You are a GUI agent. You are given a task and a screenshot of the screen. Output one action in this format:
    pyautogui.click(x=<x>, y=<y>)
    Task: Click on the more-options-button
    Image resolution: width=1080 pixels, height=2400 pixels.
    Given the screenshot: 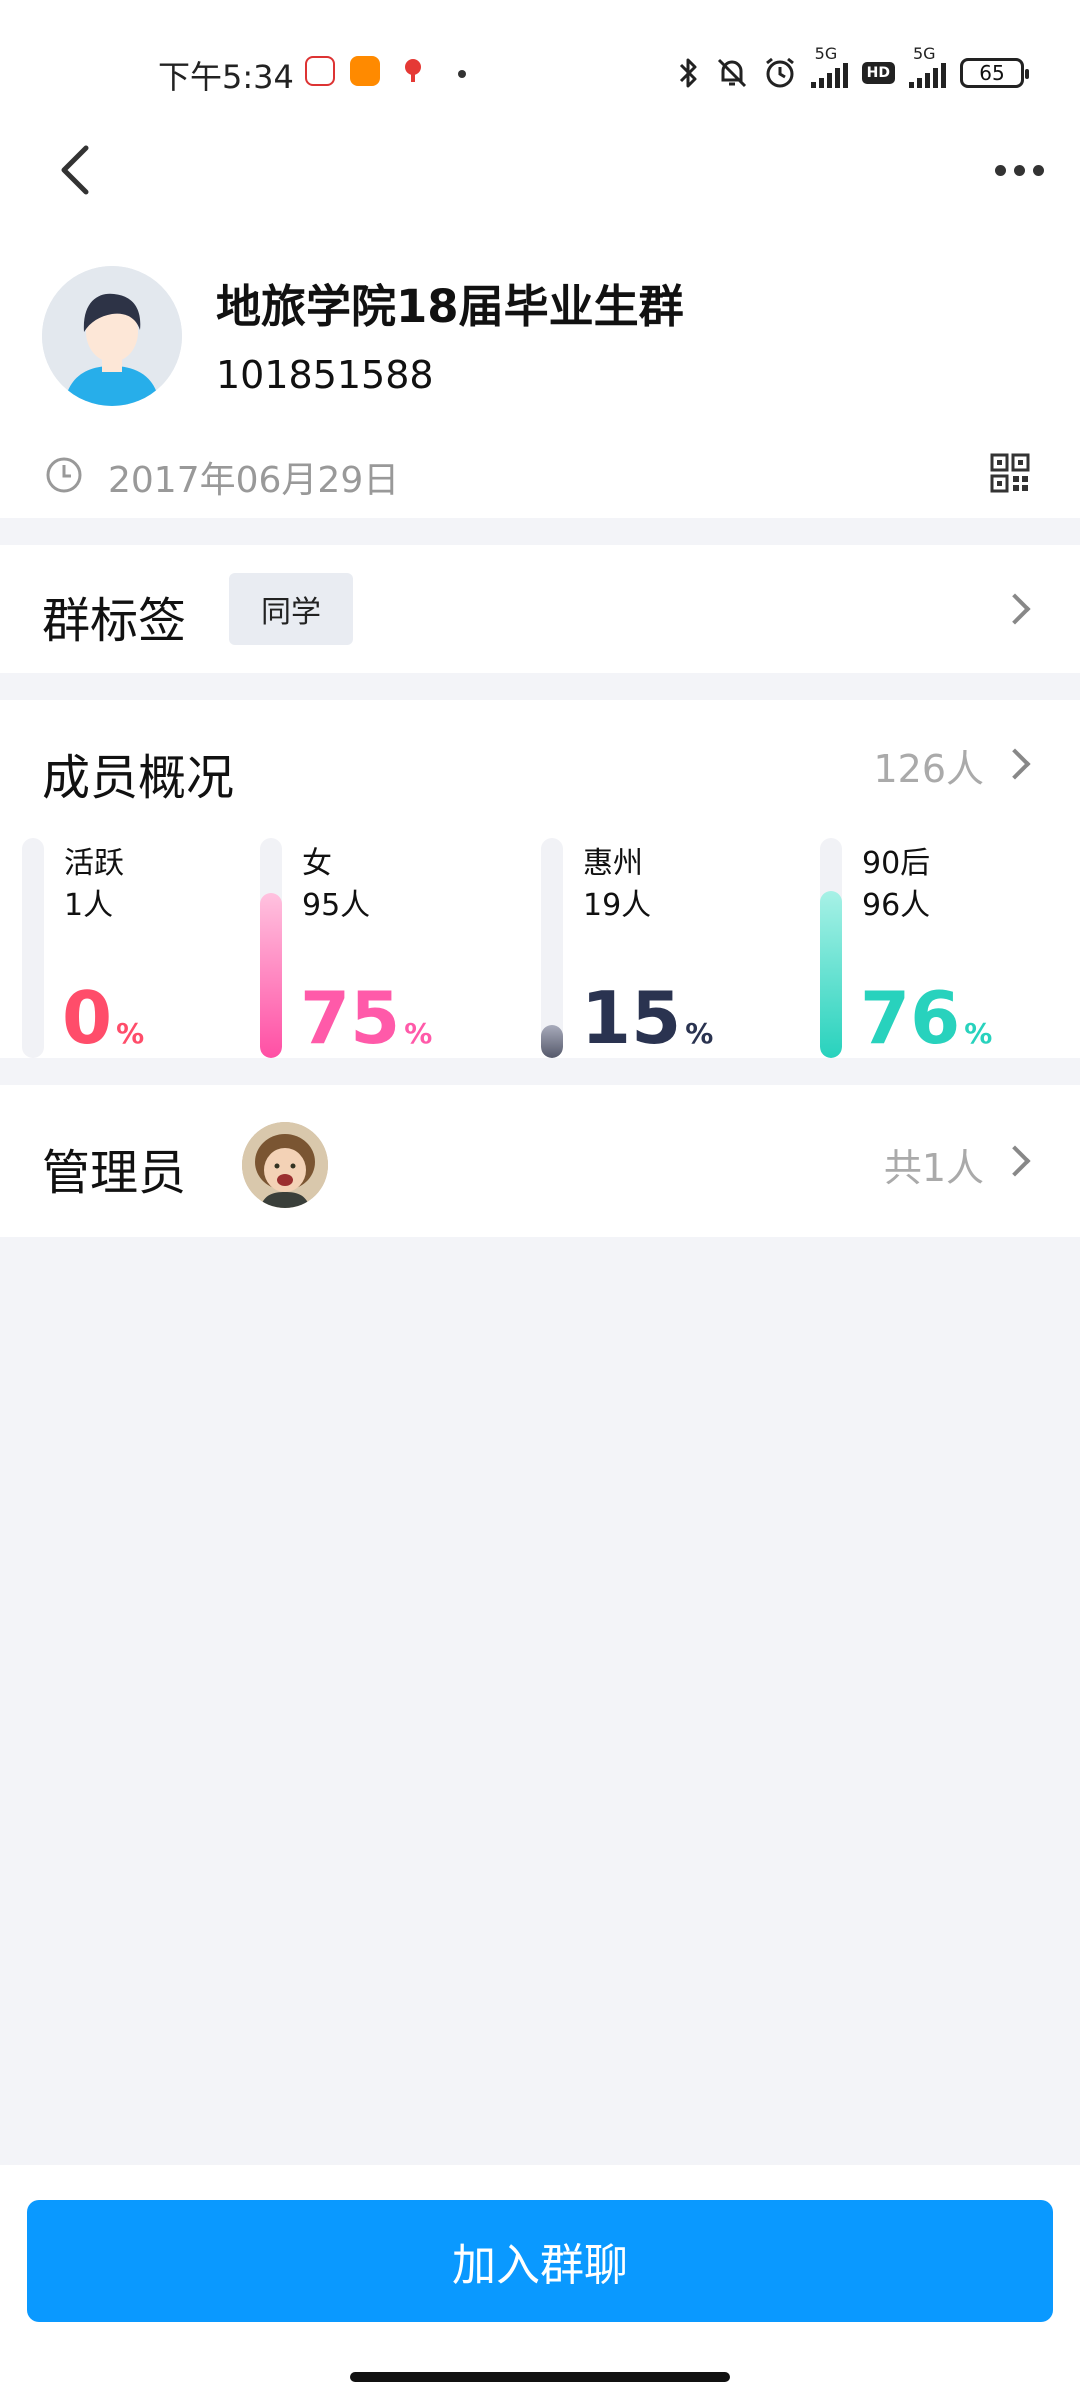 What is the action you would take?
    pyautogui.click(x=1019, y=170)
    